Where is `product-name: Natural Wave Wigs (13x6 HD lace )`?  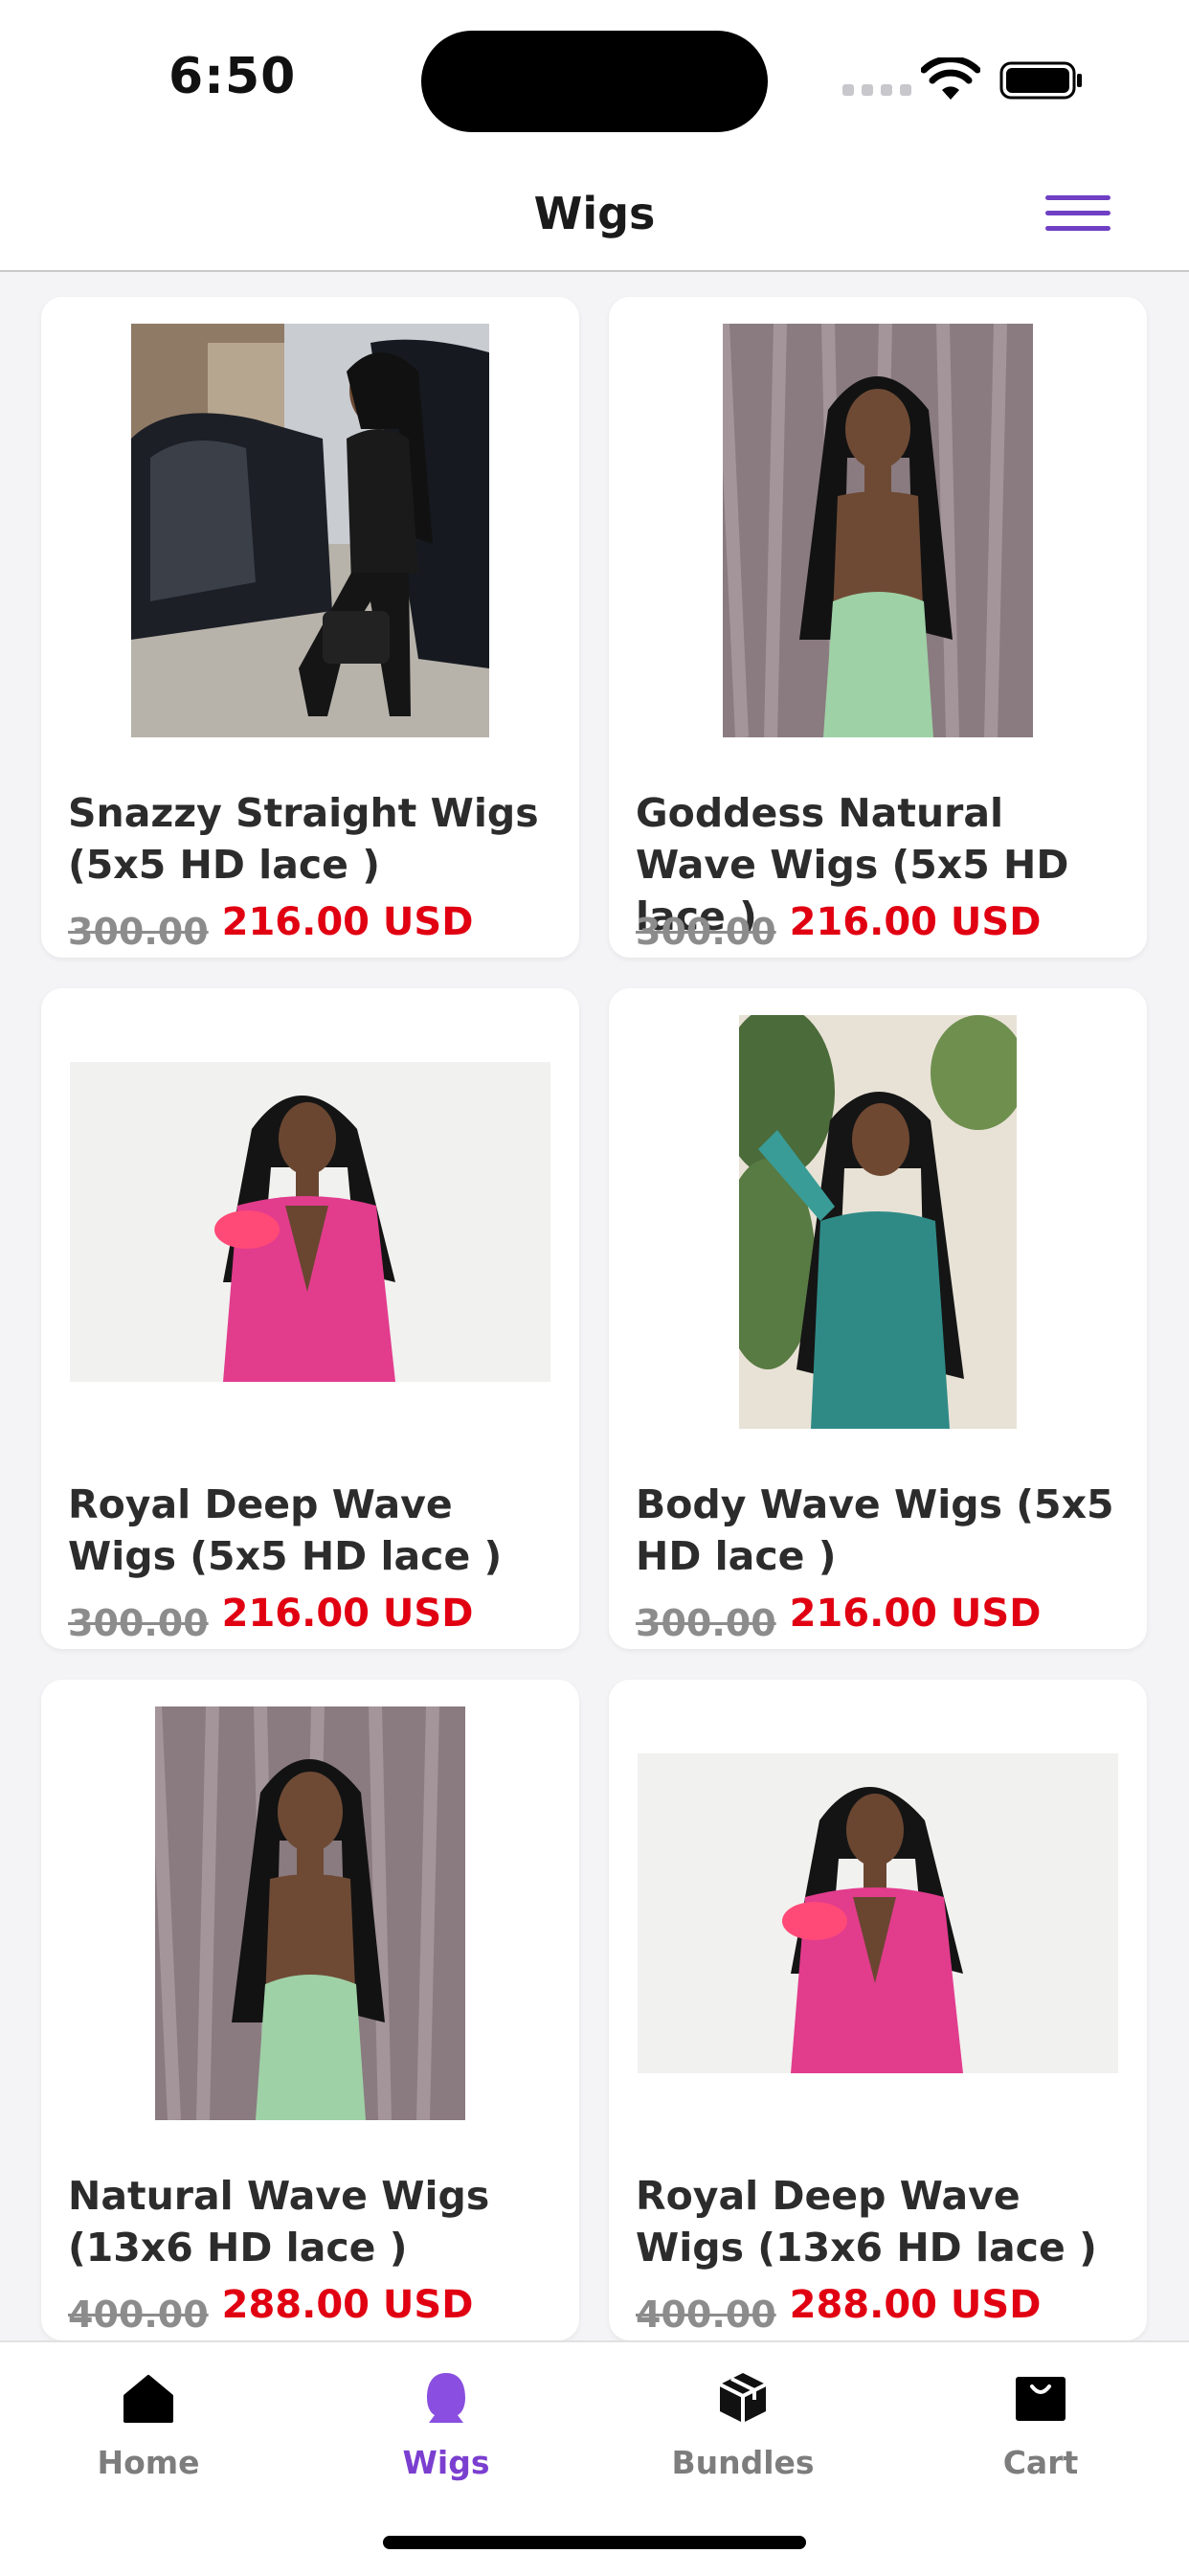 product-name: Natural Wave Wigs (13x6 HD lace ) is located at coordinates (279, 2222).